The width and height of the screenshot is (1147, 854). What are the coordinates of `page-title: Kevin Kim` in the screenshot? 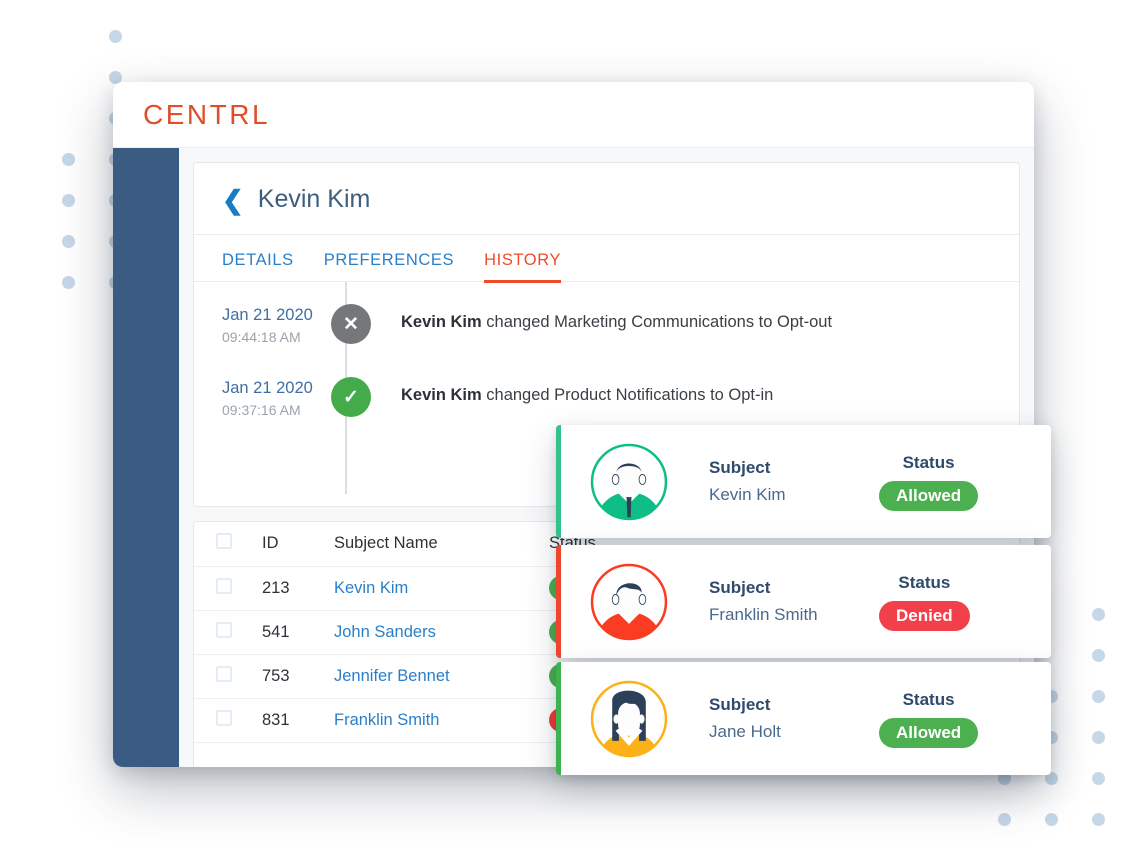 It's located at (314, 199).